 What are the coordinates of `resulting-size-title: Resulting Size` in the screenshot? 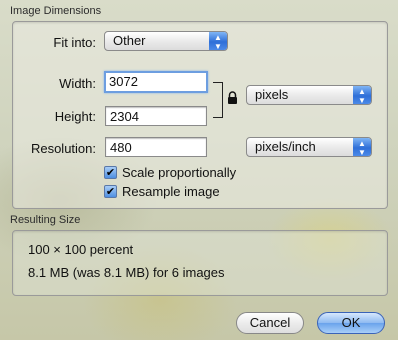 It's located at (45, 220).